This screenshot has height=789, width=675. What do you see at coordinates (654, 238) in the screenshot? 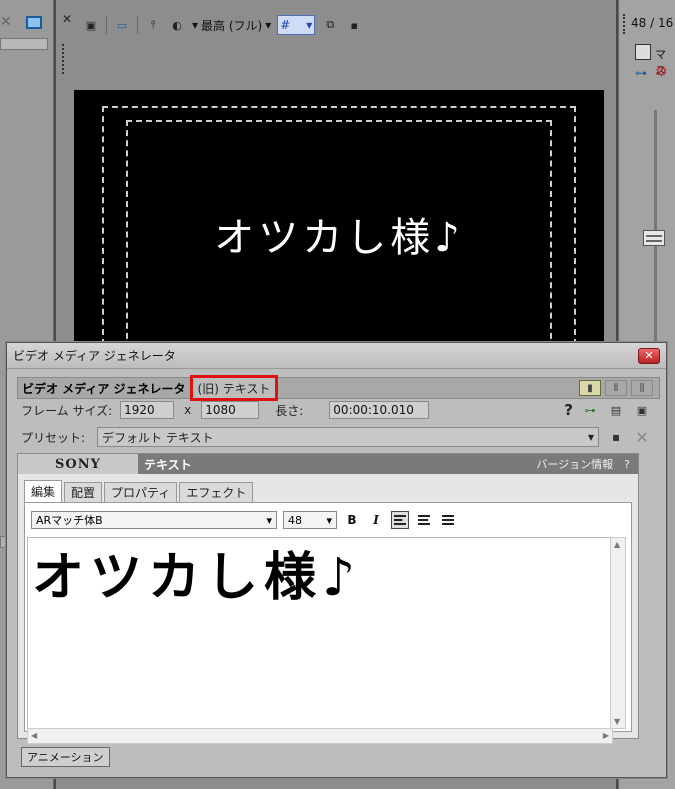
I see `level-slider-thumb` at bounding box center [654, 238].